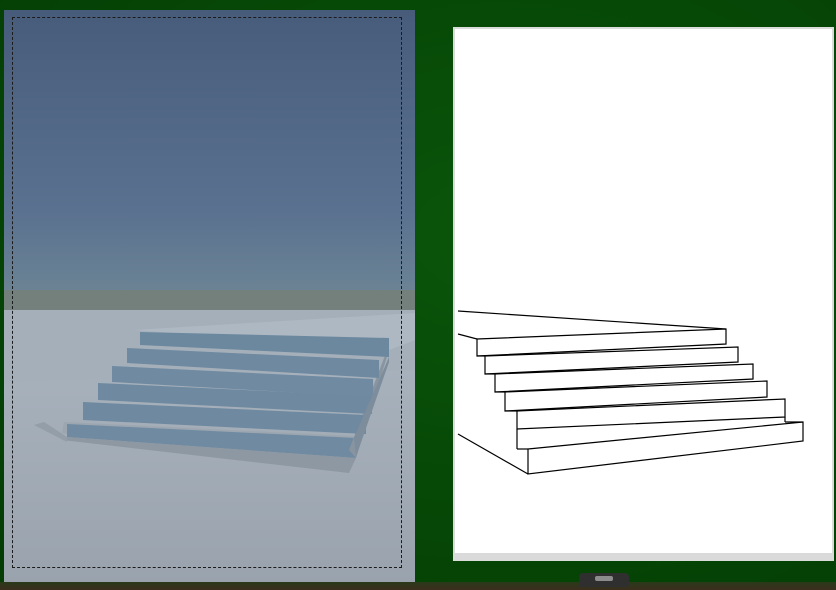 Image resolution: width=836 pixels, height=590 pixels. What do you see at coordinates (630, 392) in the screenshot?
I see `stairs-line-drawing` at bounding box center [630, 392].